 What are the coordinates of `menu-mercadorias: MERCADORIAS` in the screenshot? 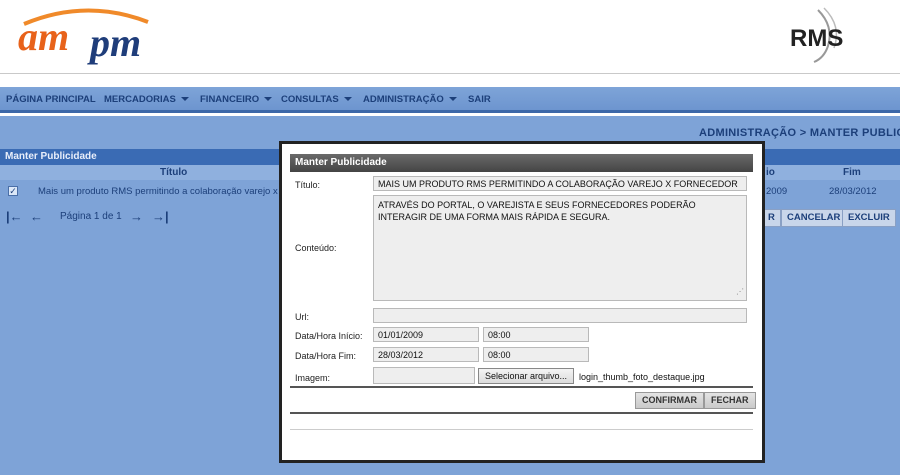 It's located at (146, 100).